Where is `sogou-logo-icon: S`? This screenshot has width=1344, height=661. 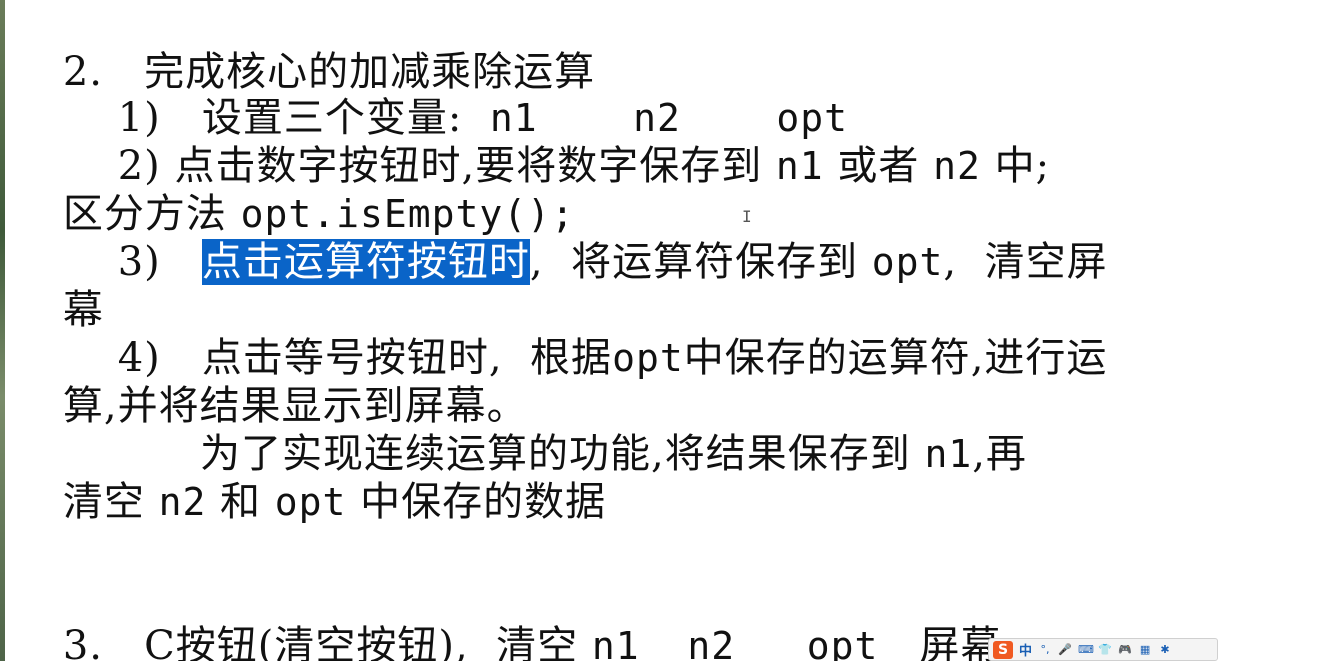
sogou-logo-icon: S is located at coordinates (1003, 649).